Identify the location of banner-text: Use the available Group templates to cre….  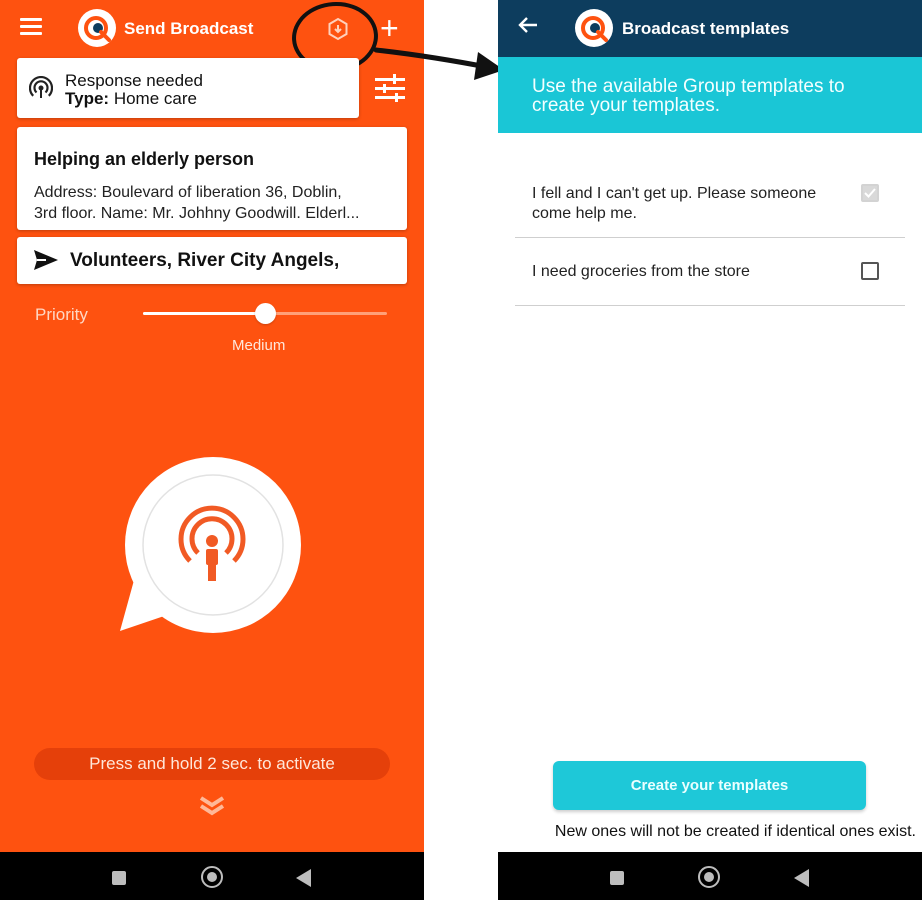
(688, 96).